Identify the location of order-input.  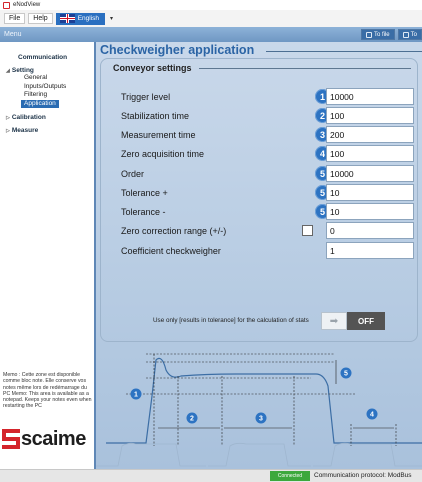
(370, 173).